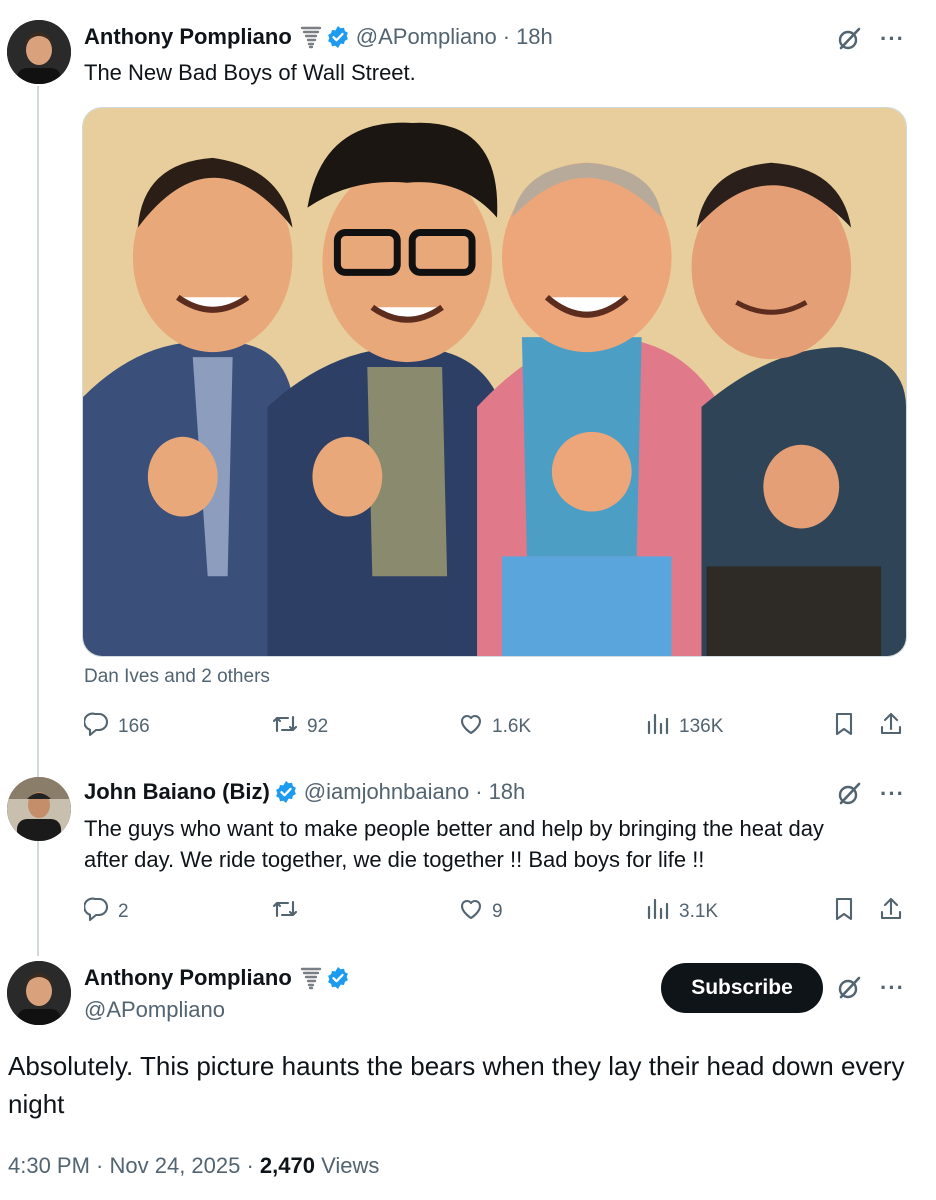  I want to click on tweet2-header: John Baiano (Biz) @iamjohnbaiano · 18h, so click(304, 792).